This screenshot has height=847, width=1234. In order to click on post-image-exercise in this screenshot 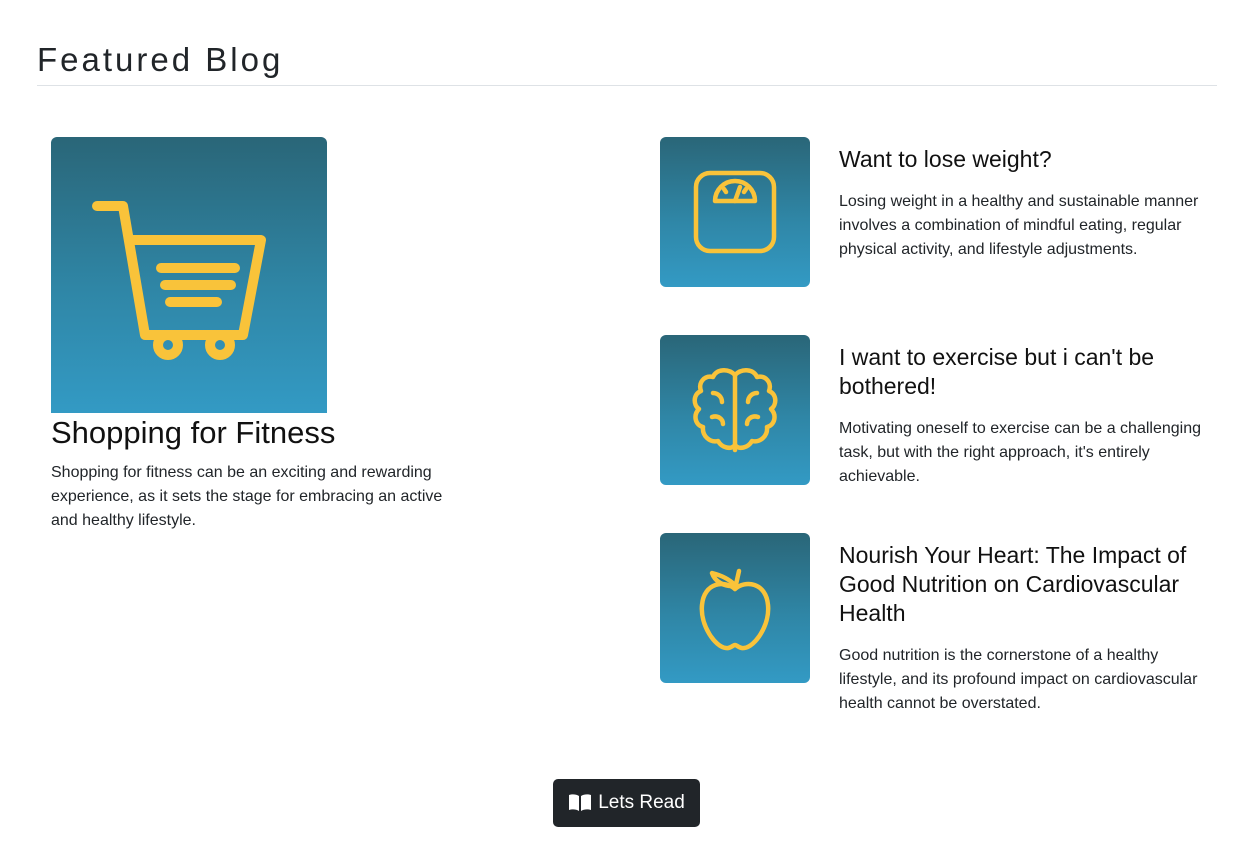, I will do `click(735, 410)`.